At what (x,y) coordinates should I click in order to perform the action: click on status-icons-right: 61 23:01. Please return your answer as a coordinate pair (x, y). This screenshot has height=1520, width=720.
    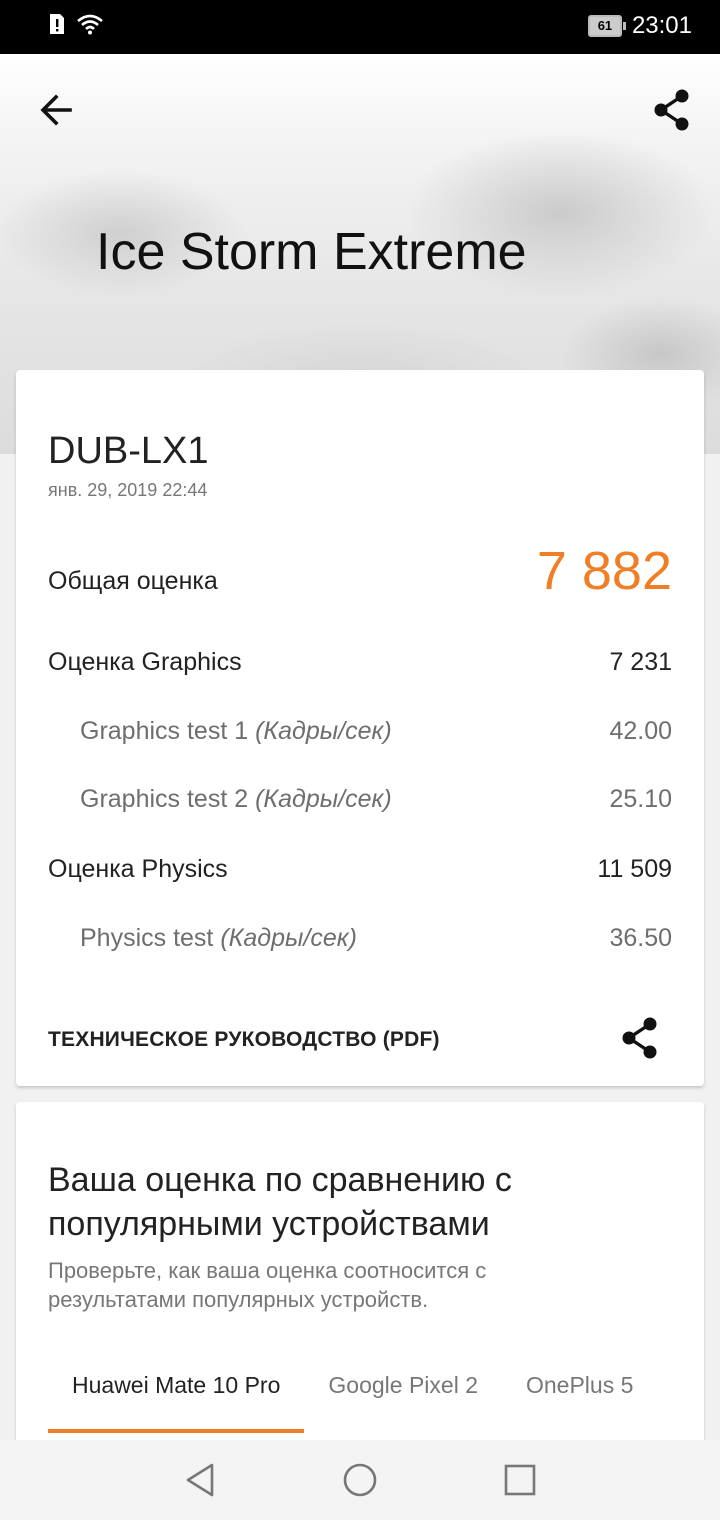
    Looking at the image, I should click on (639, 26).